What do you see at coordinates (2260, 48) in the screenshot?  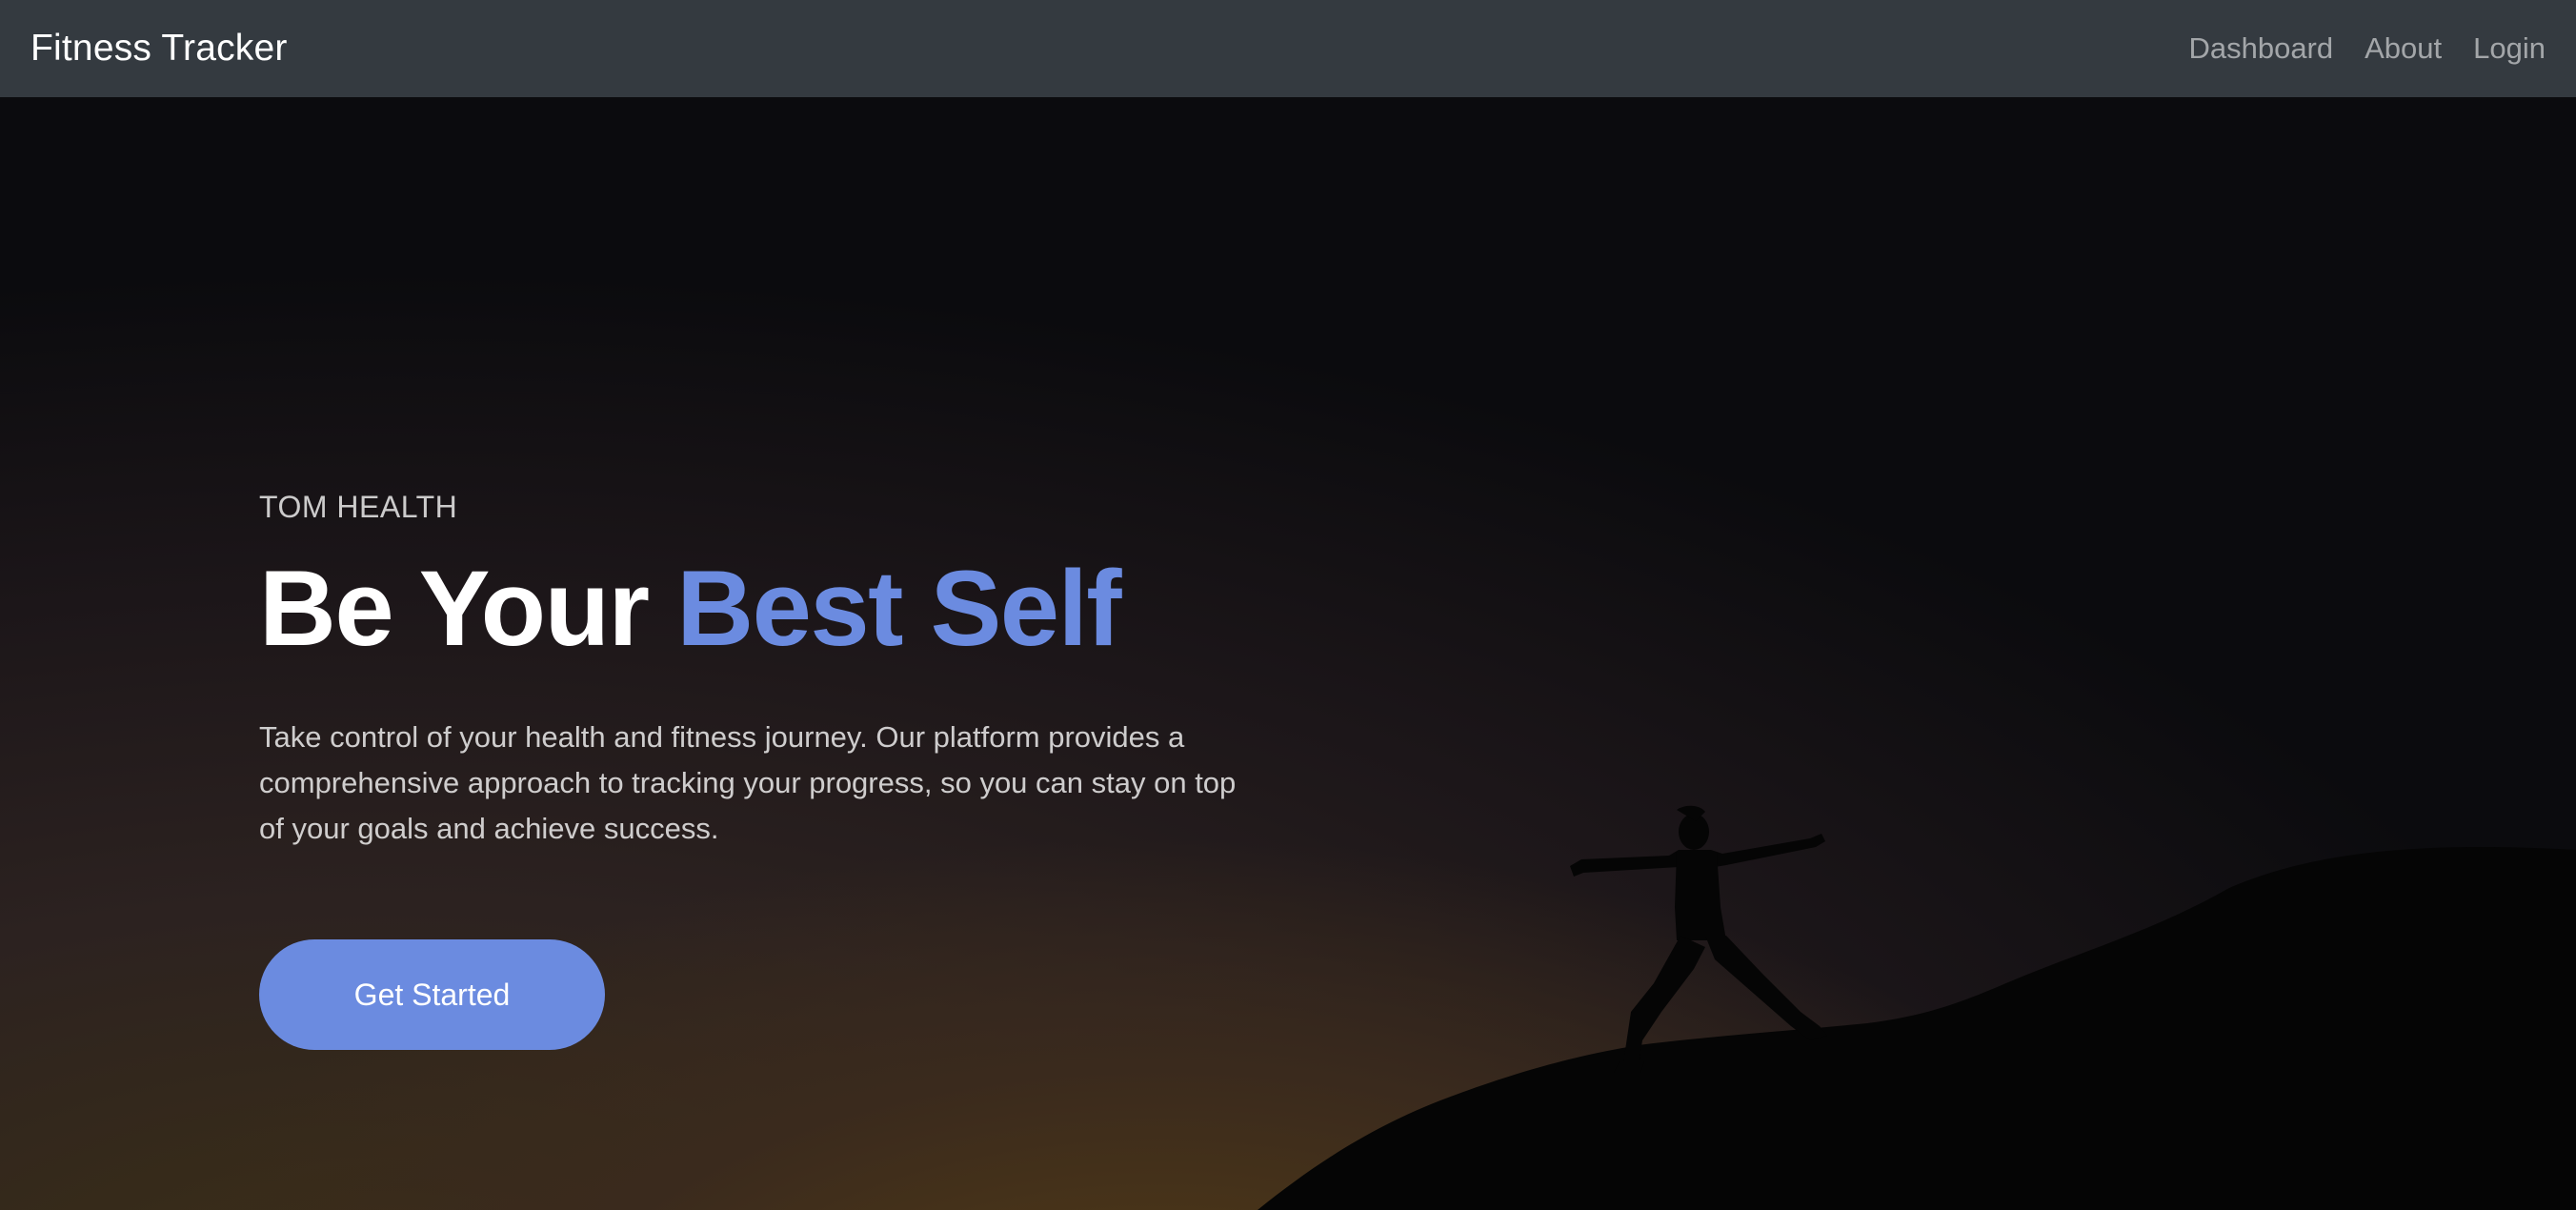 I see `nav-link-dashboard: Dashboard` at bounding box center [2260, 48].